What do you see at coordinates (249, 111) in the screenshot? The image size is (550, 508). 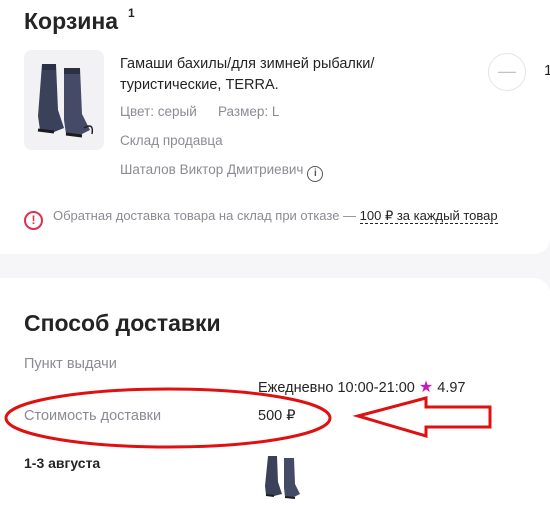 I see `product-size: Размер: L` at bounding box center [249, 111].